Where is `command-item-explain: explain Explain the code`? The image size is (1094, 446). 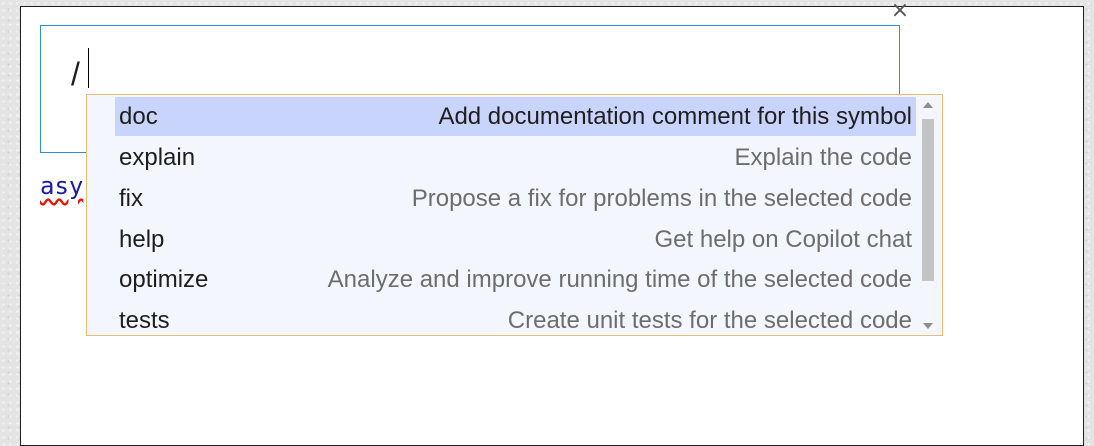
command-item-explain: explain Explain the code is located at coordinates (515, 157).